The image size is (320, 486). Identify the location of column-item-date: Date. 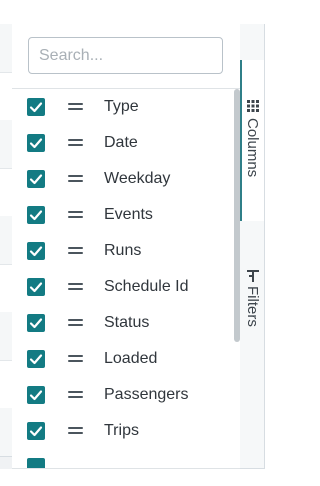
(123, 143).